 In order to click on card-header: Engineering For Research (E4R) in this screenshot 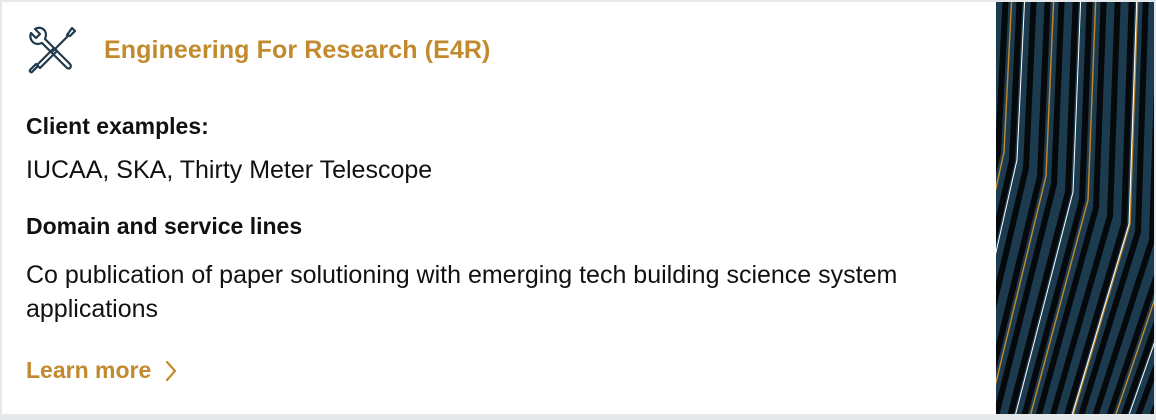, I will do `click(258, 50)`.